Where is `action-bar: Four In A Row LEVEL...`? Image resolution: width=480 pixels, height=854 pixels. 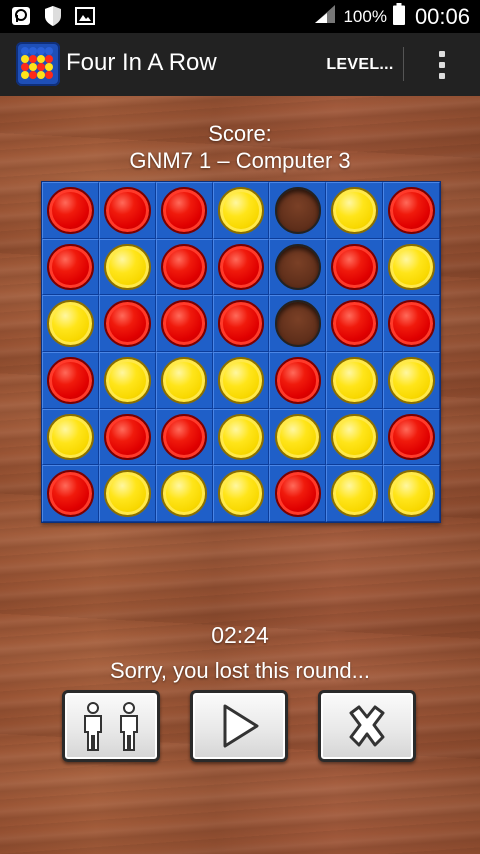
action-bar: Four In A Row LEVEL... is located at coordinates (240, 65).